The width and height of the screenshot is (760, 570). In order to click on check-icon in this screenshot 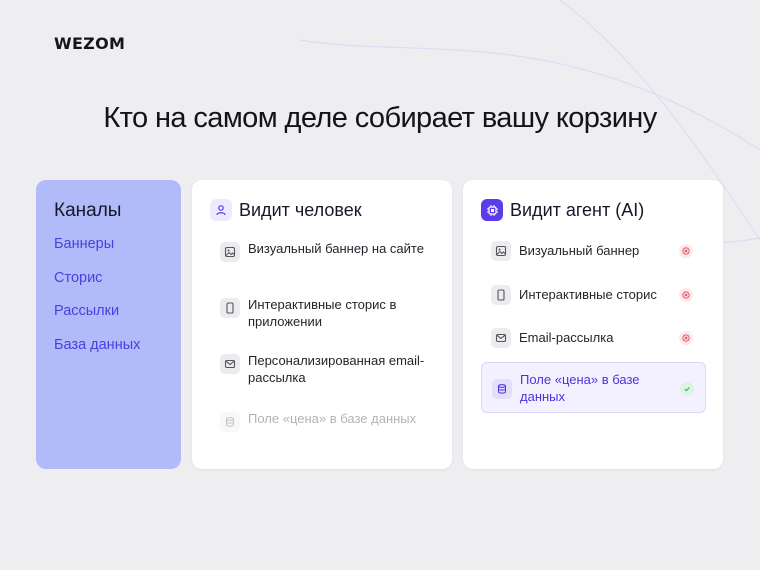, I will do `click(687, 388)`.